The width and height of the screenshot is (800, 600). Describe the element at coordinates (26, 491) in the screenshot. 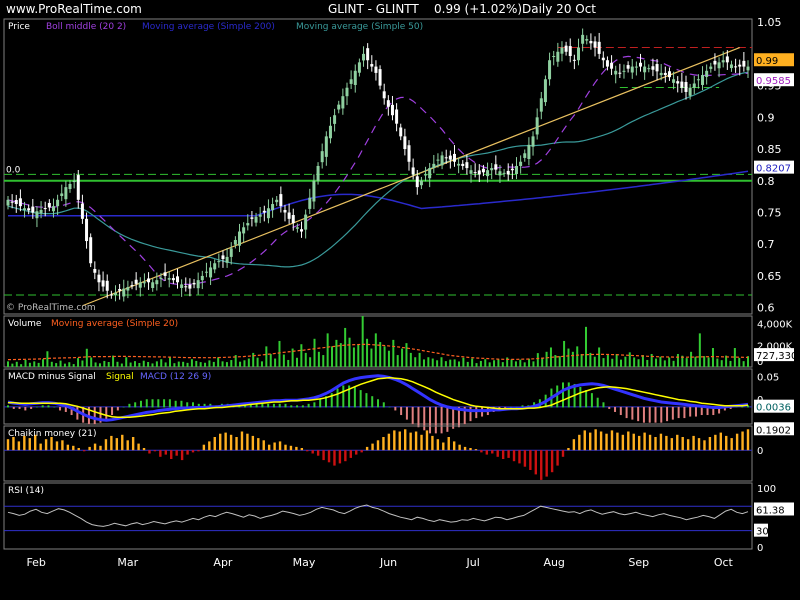

I see `rsi-panel-title: RSI (14)` at that location.